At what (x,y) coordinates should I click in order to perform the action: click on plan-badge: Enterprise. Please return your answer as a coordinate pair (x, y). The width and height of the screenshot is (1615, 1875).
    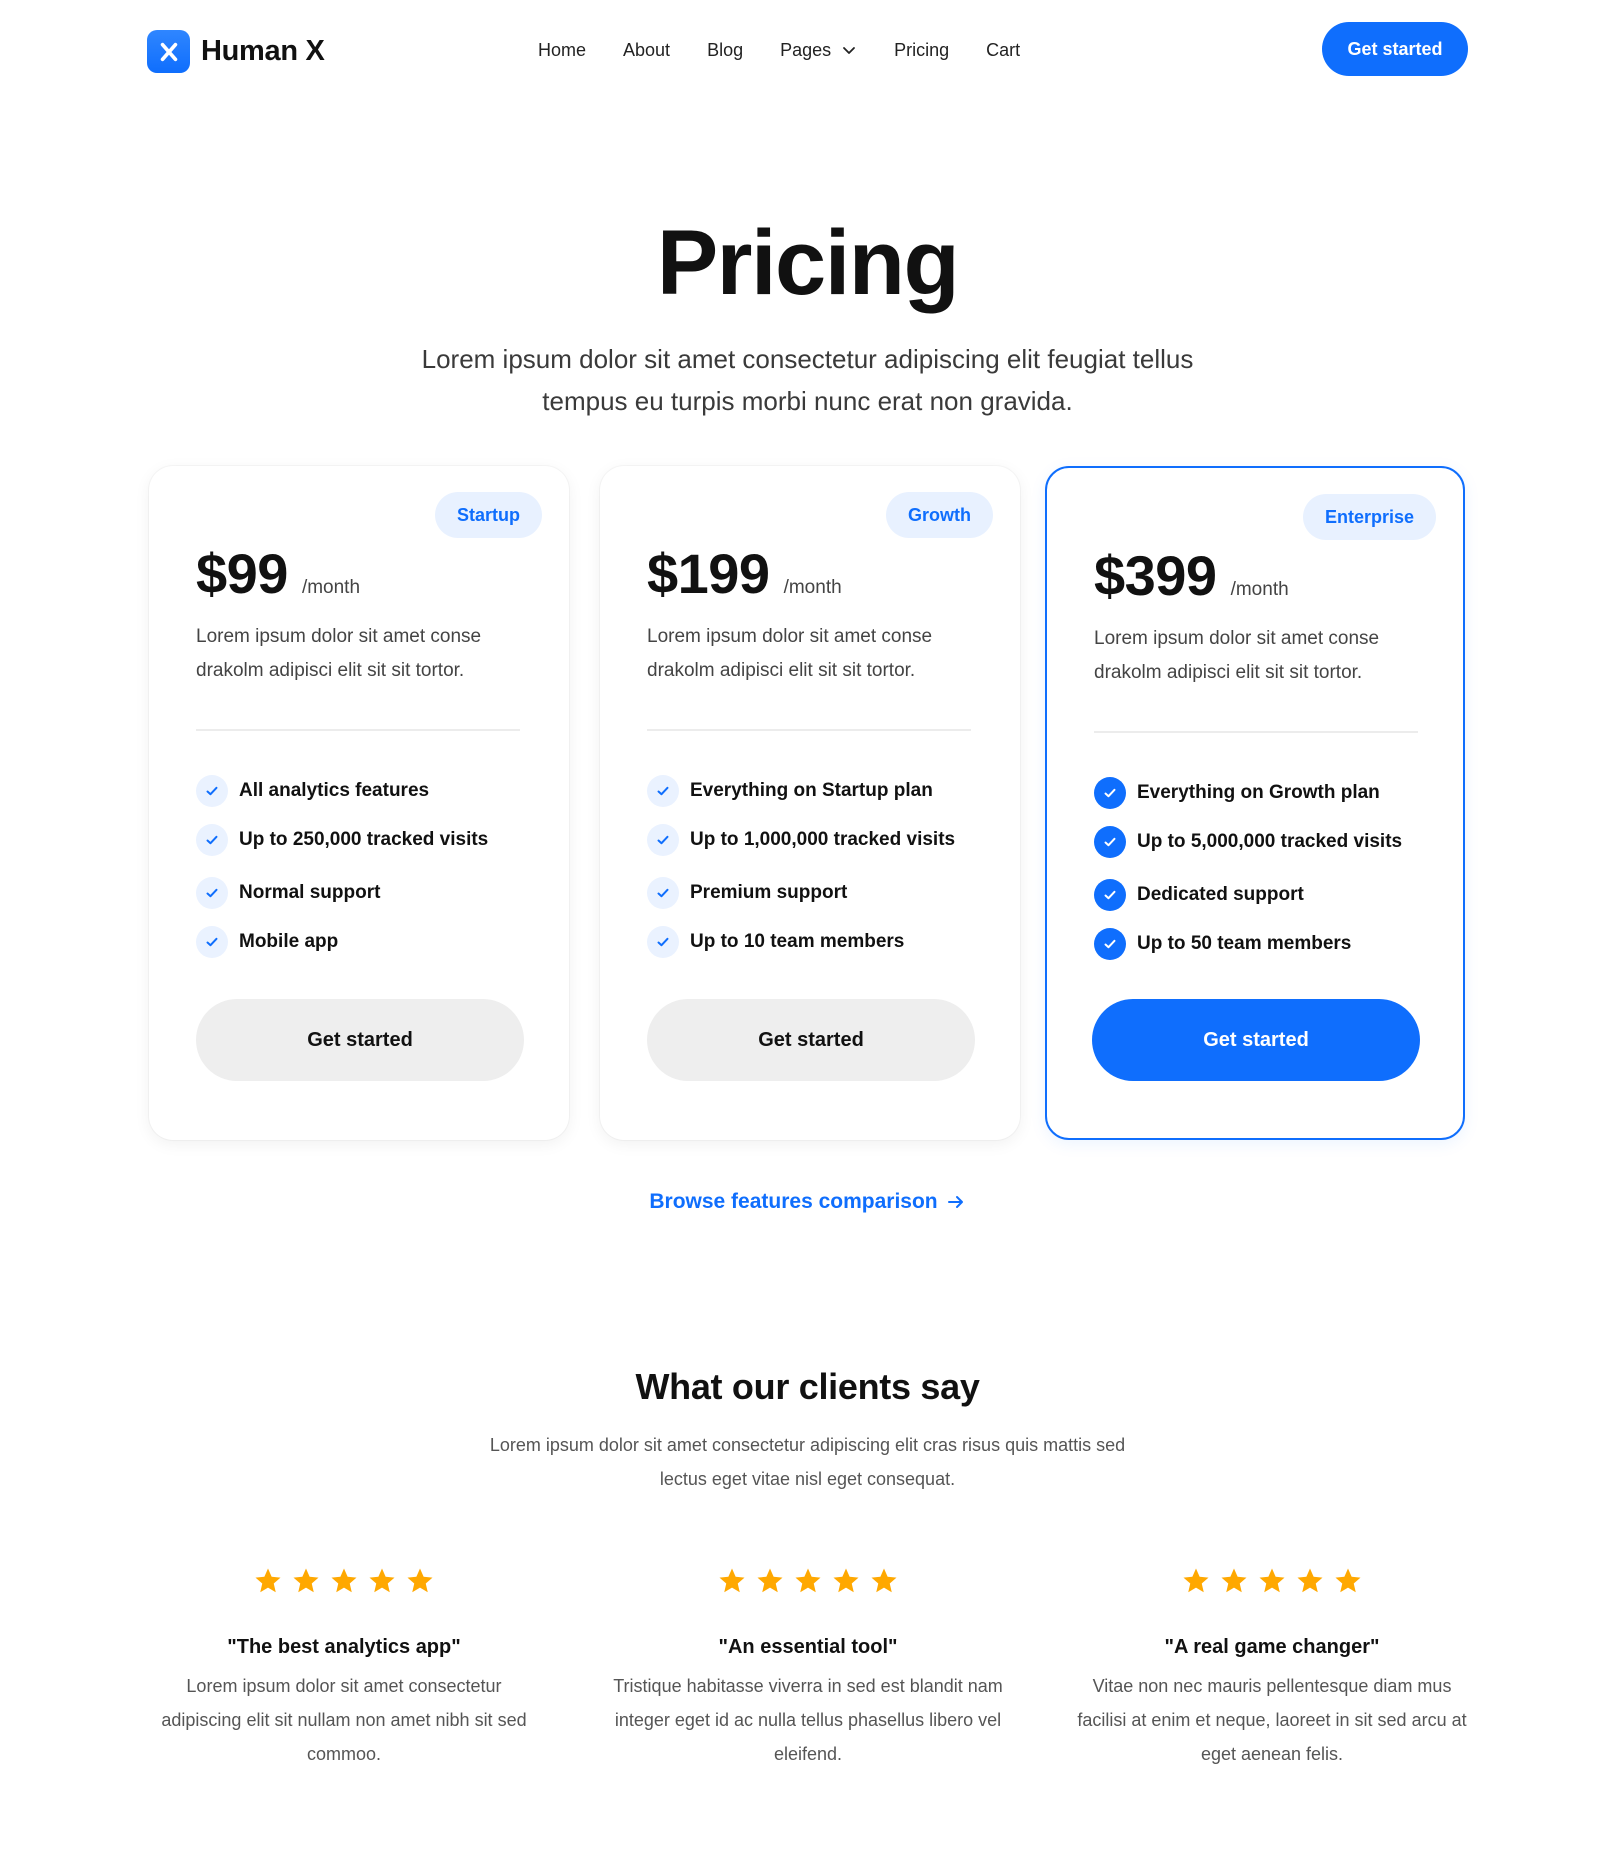
    Looking at the image, I should click on (1369, 517).